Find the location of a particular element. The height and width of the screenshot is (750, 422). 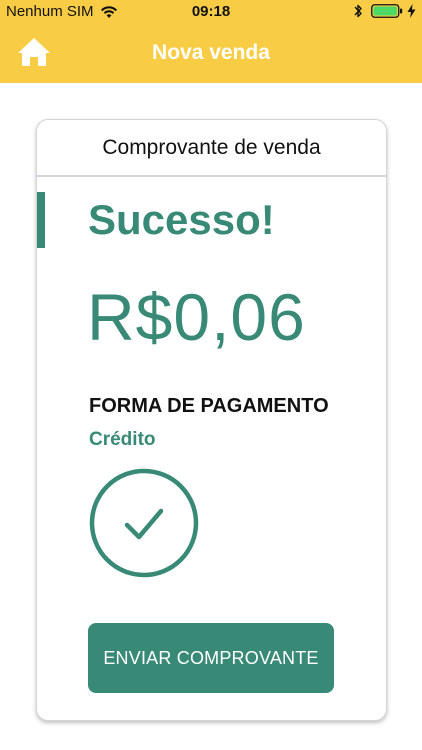

navigation-bar: Nova venda is located at coordinates (211, 53).